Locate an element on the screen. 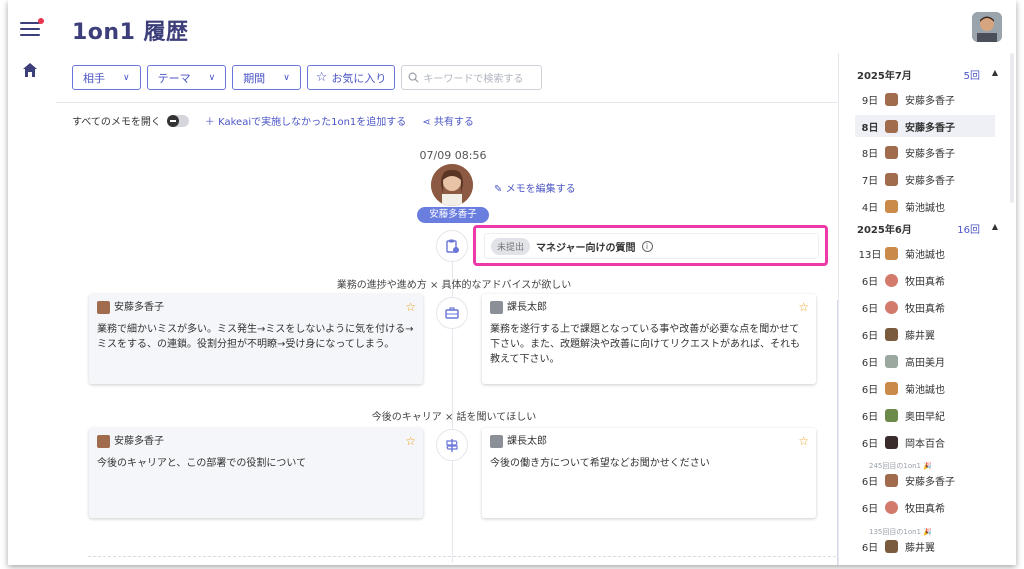  history-row: 6日 菊池誠也 is located at coordinates (925, 388).